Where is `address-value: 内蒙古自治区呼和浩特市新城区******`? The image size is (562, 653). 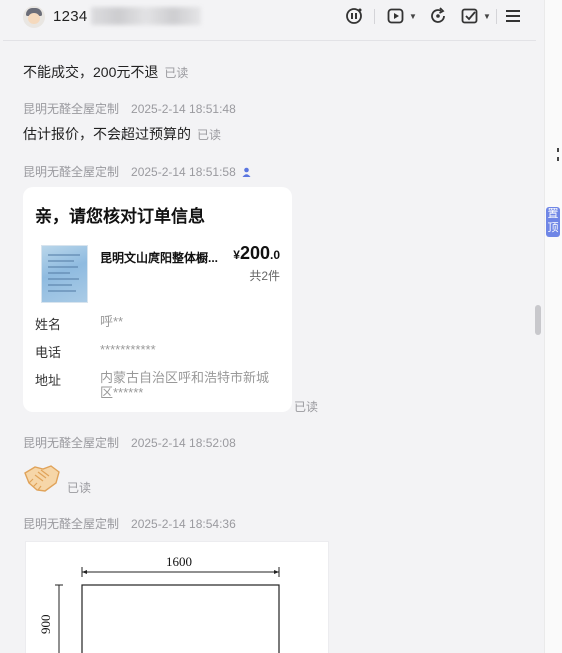
address-value: 内蒙古自治区呼和浩特市新城区****** is located at coordinates (185, 385).